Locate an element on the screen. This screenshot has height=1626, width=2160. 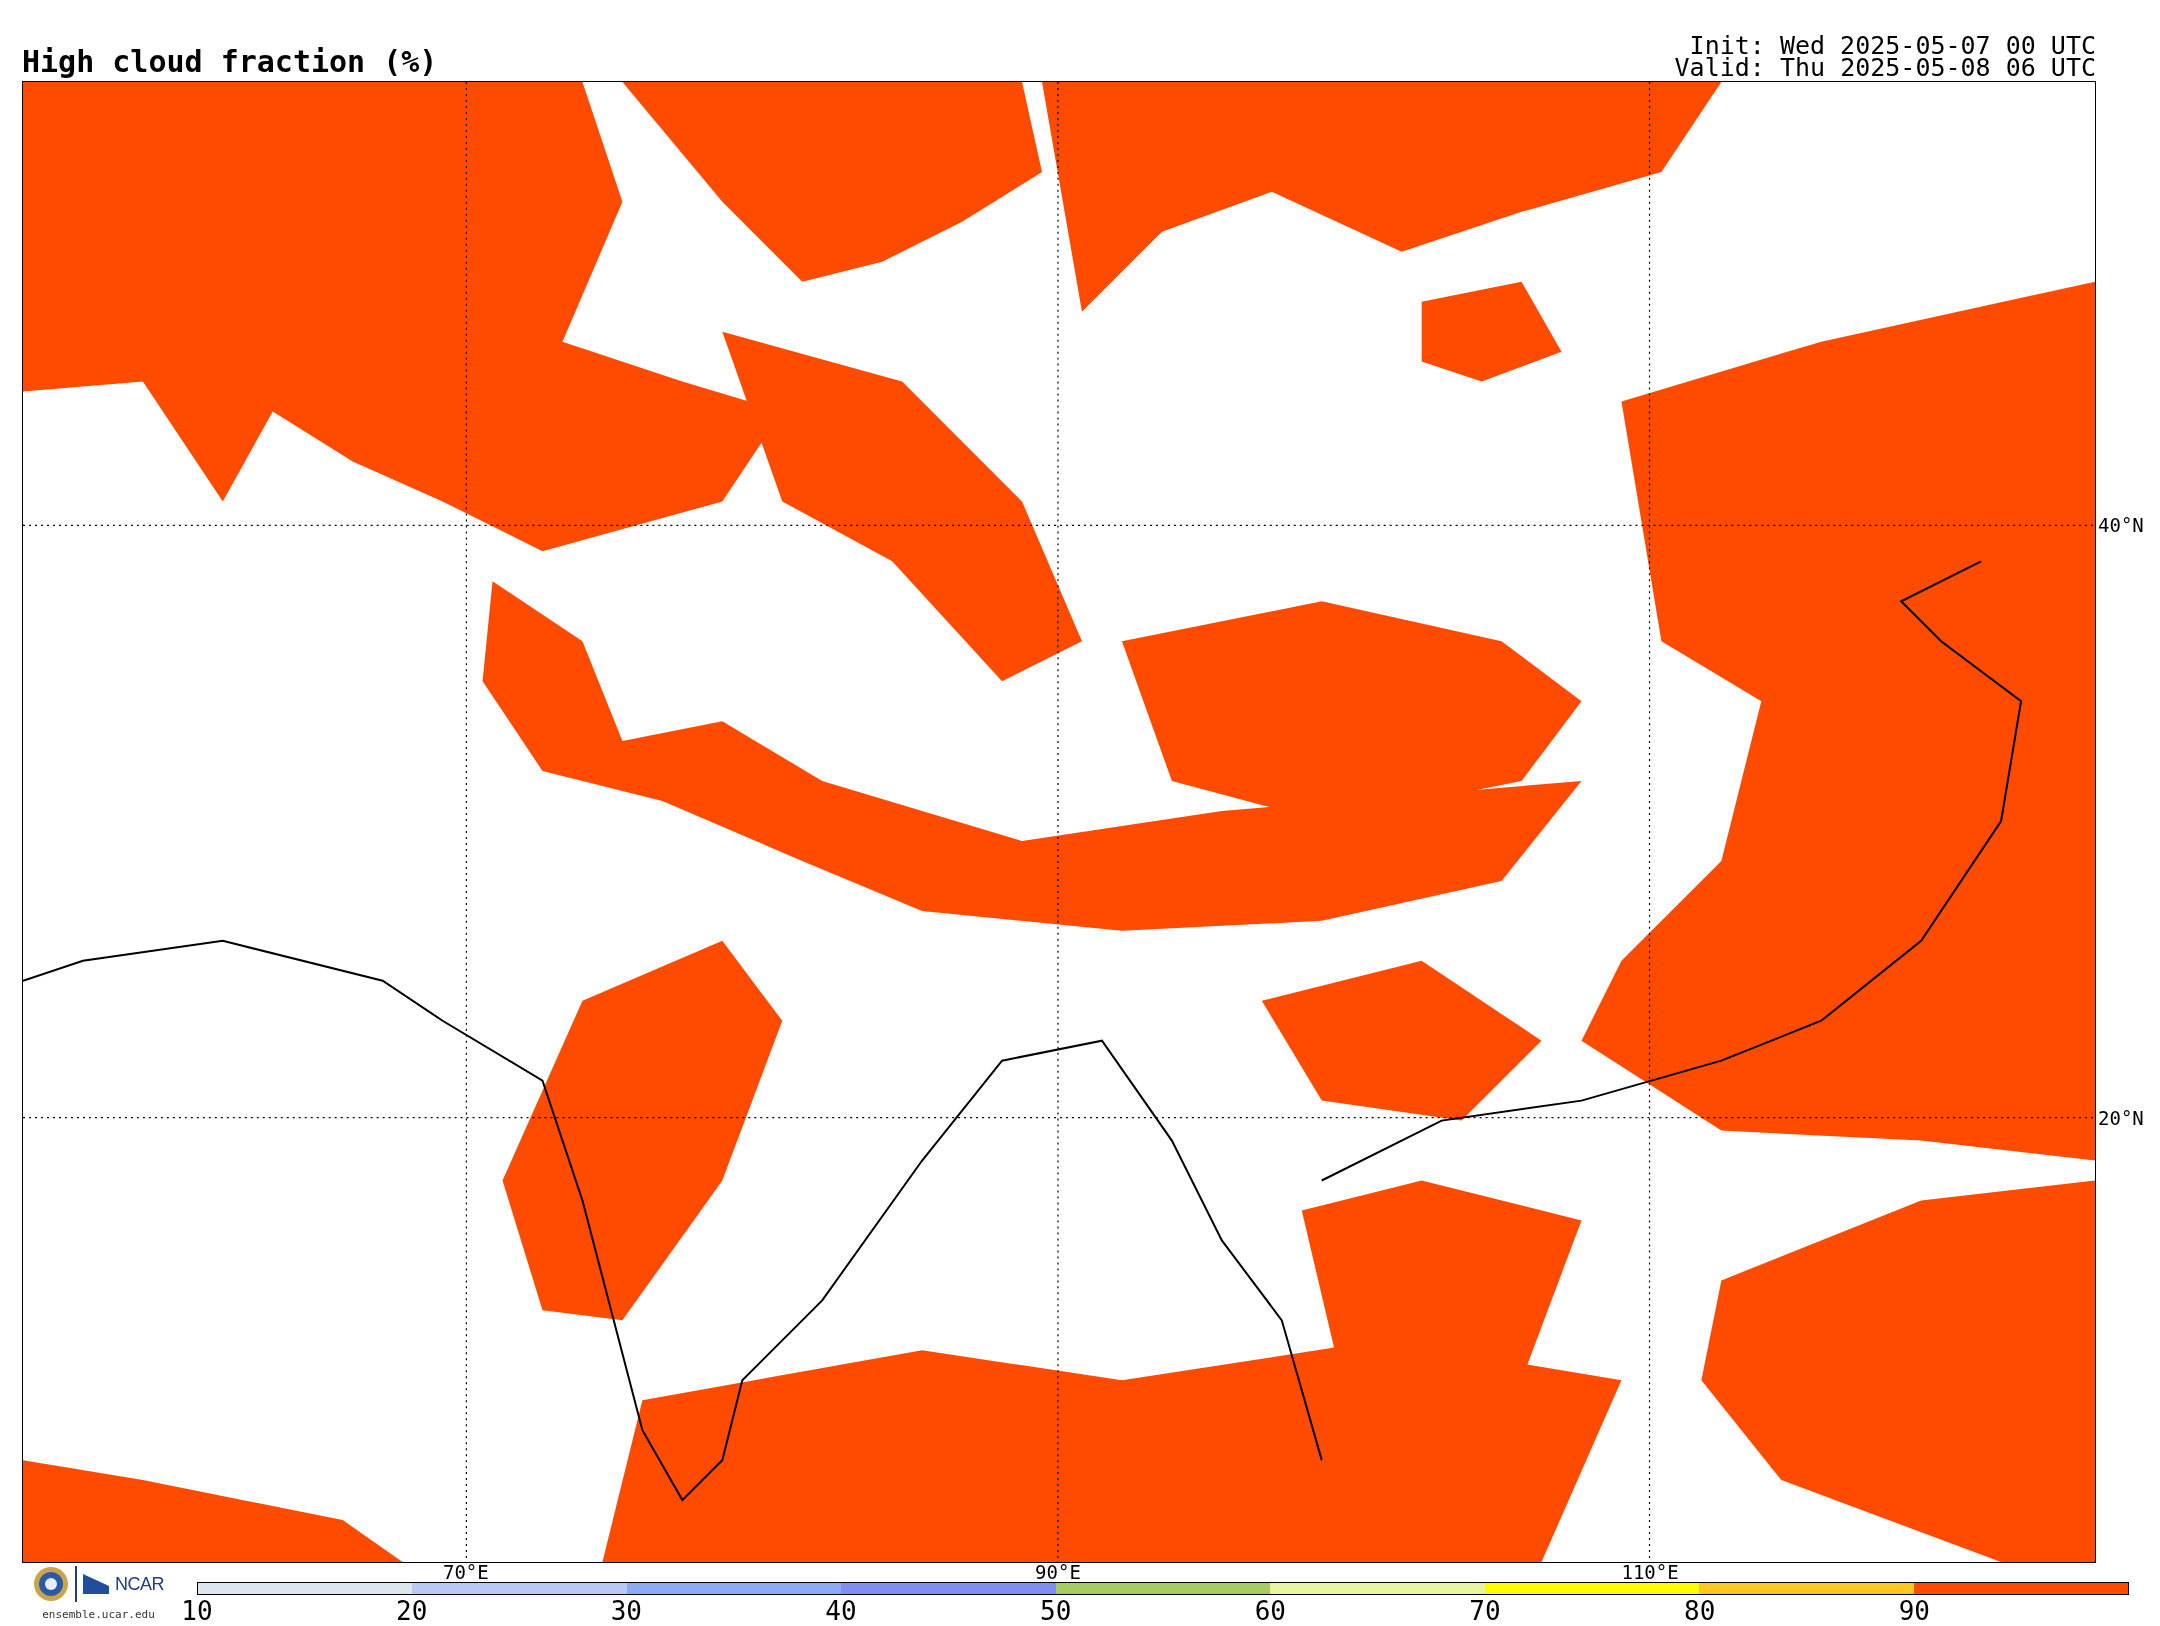
chart-title: High cloud fraction (%) is located at coordinates (230, 64).